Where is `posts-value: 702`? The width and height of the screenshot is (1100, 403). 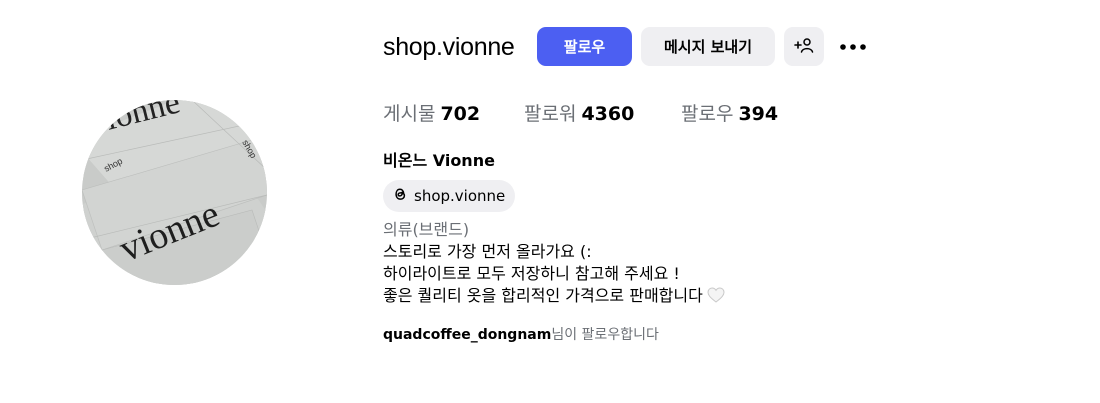
posts-value: 702 is located at coordinates (460, 114).